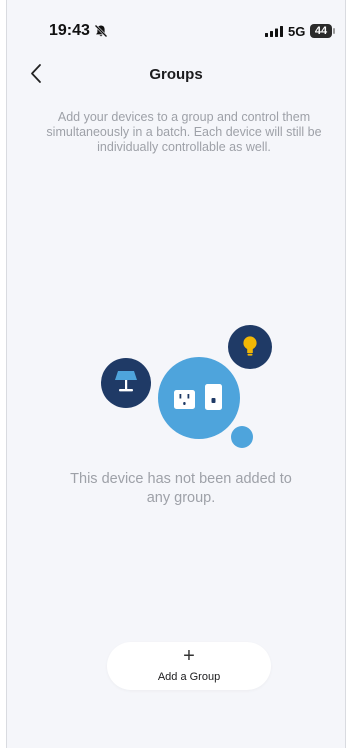  Describe the element at coordinates (189, 677) in the screenshot. I see `add-group-label: Add a Group` at that location.